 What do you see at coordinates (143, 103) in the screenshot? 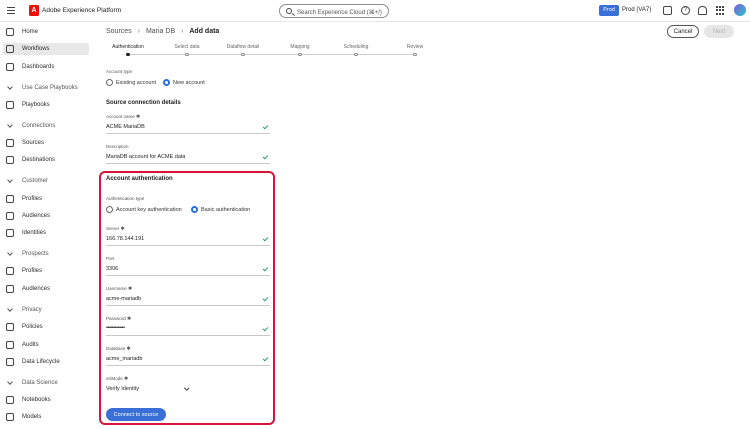
I see `connection-details-title: Source connection details` at bounding box center [143, 103].